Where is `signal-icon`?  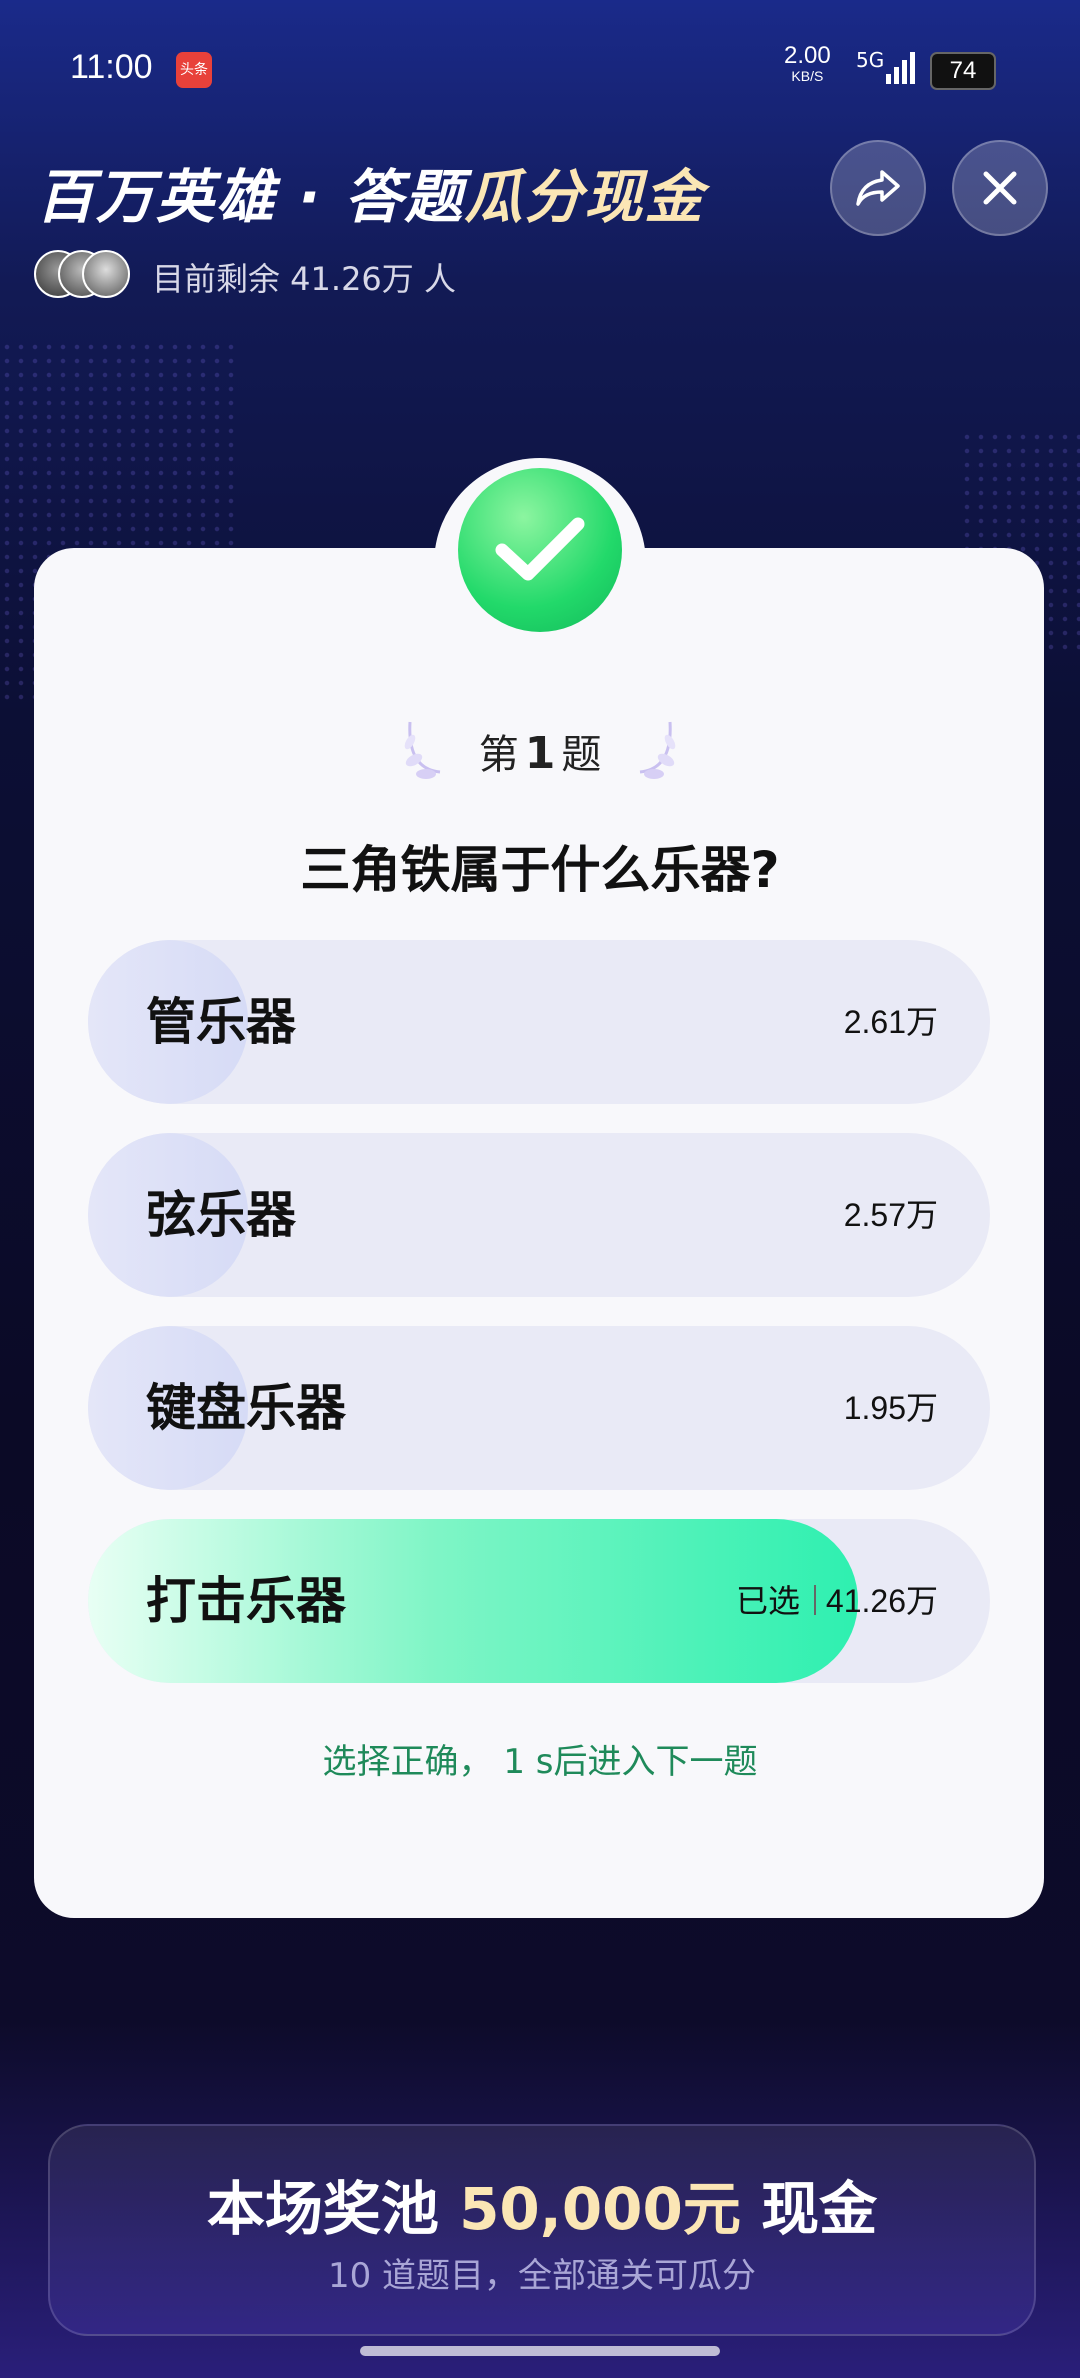
signal-icon is located at coordinates (901, 68).